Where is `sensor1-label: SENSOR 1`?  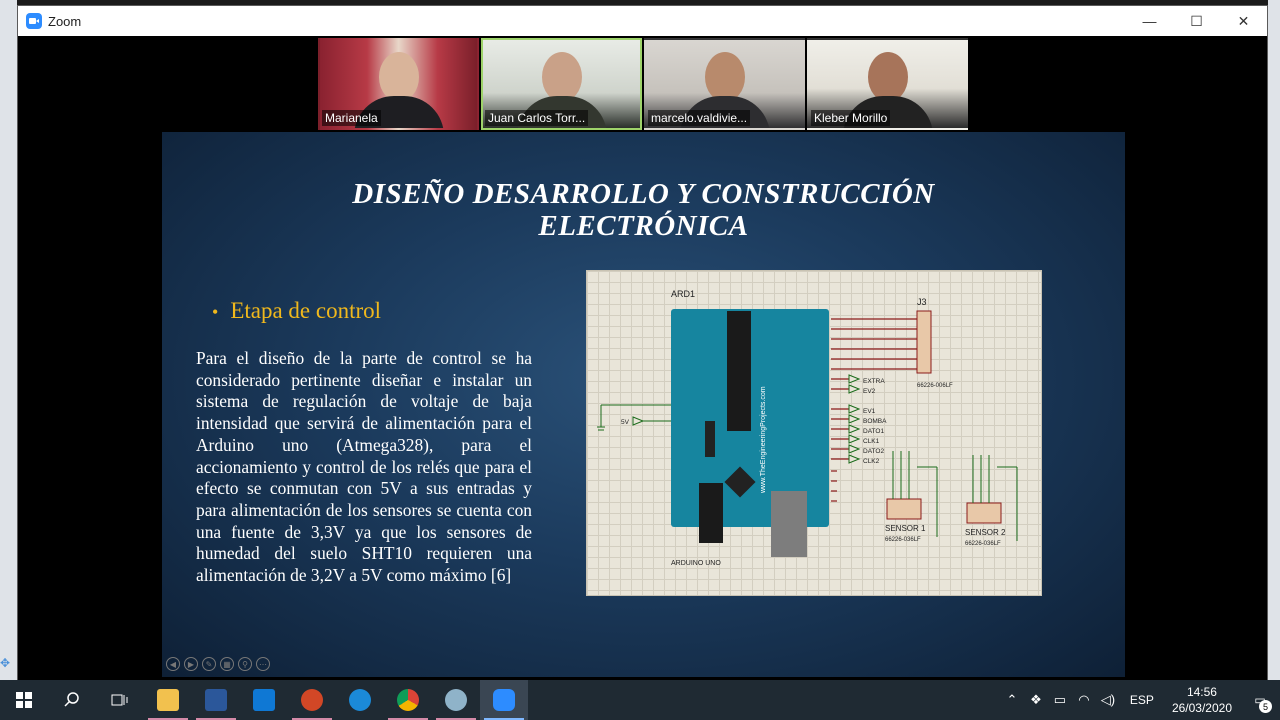 sensor1-label: SENSOR 1 is located at coordinates (905, 528).